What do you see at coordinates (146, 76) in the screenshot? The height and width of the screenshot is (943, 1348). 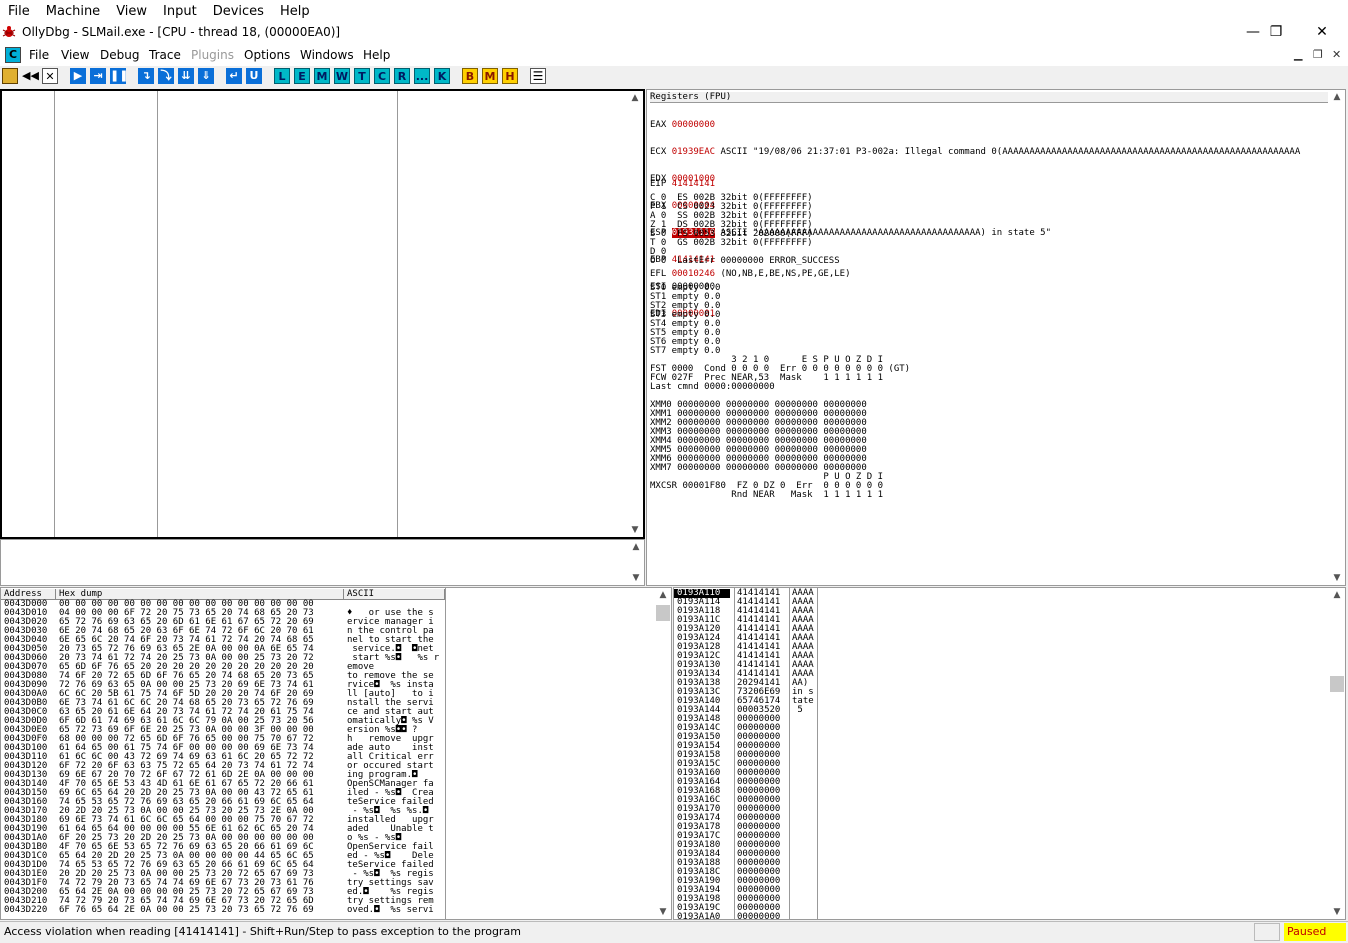 I see `step-into-icon: ↴` at bounding box center [146, 76].